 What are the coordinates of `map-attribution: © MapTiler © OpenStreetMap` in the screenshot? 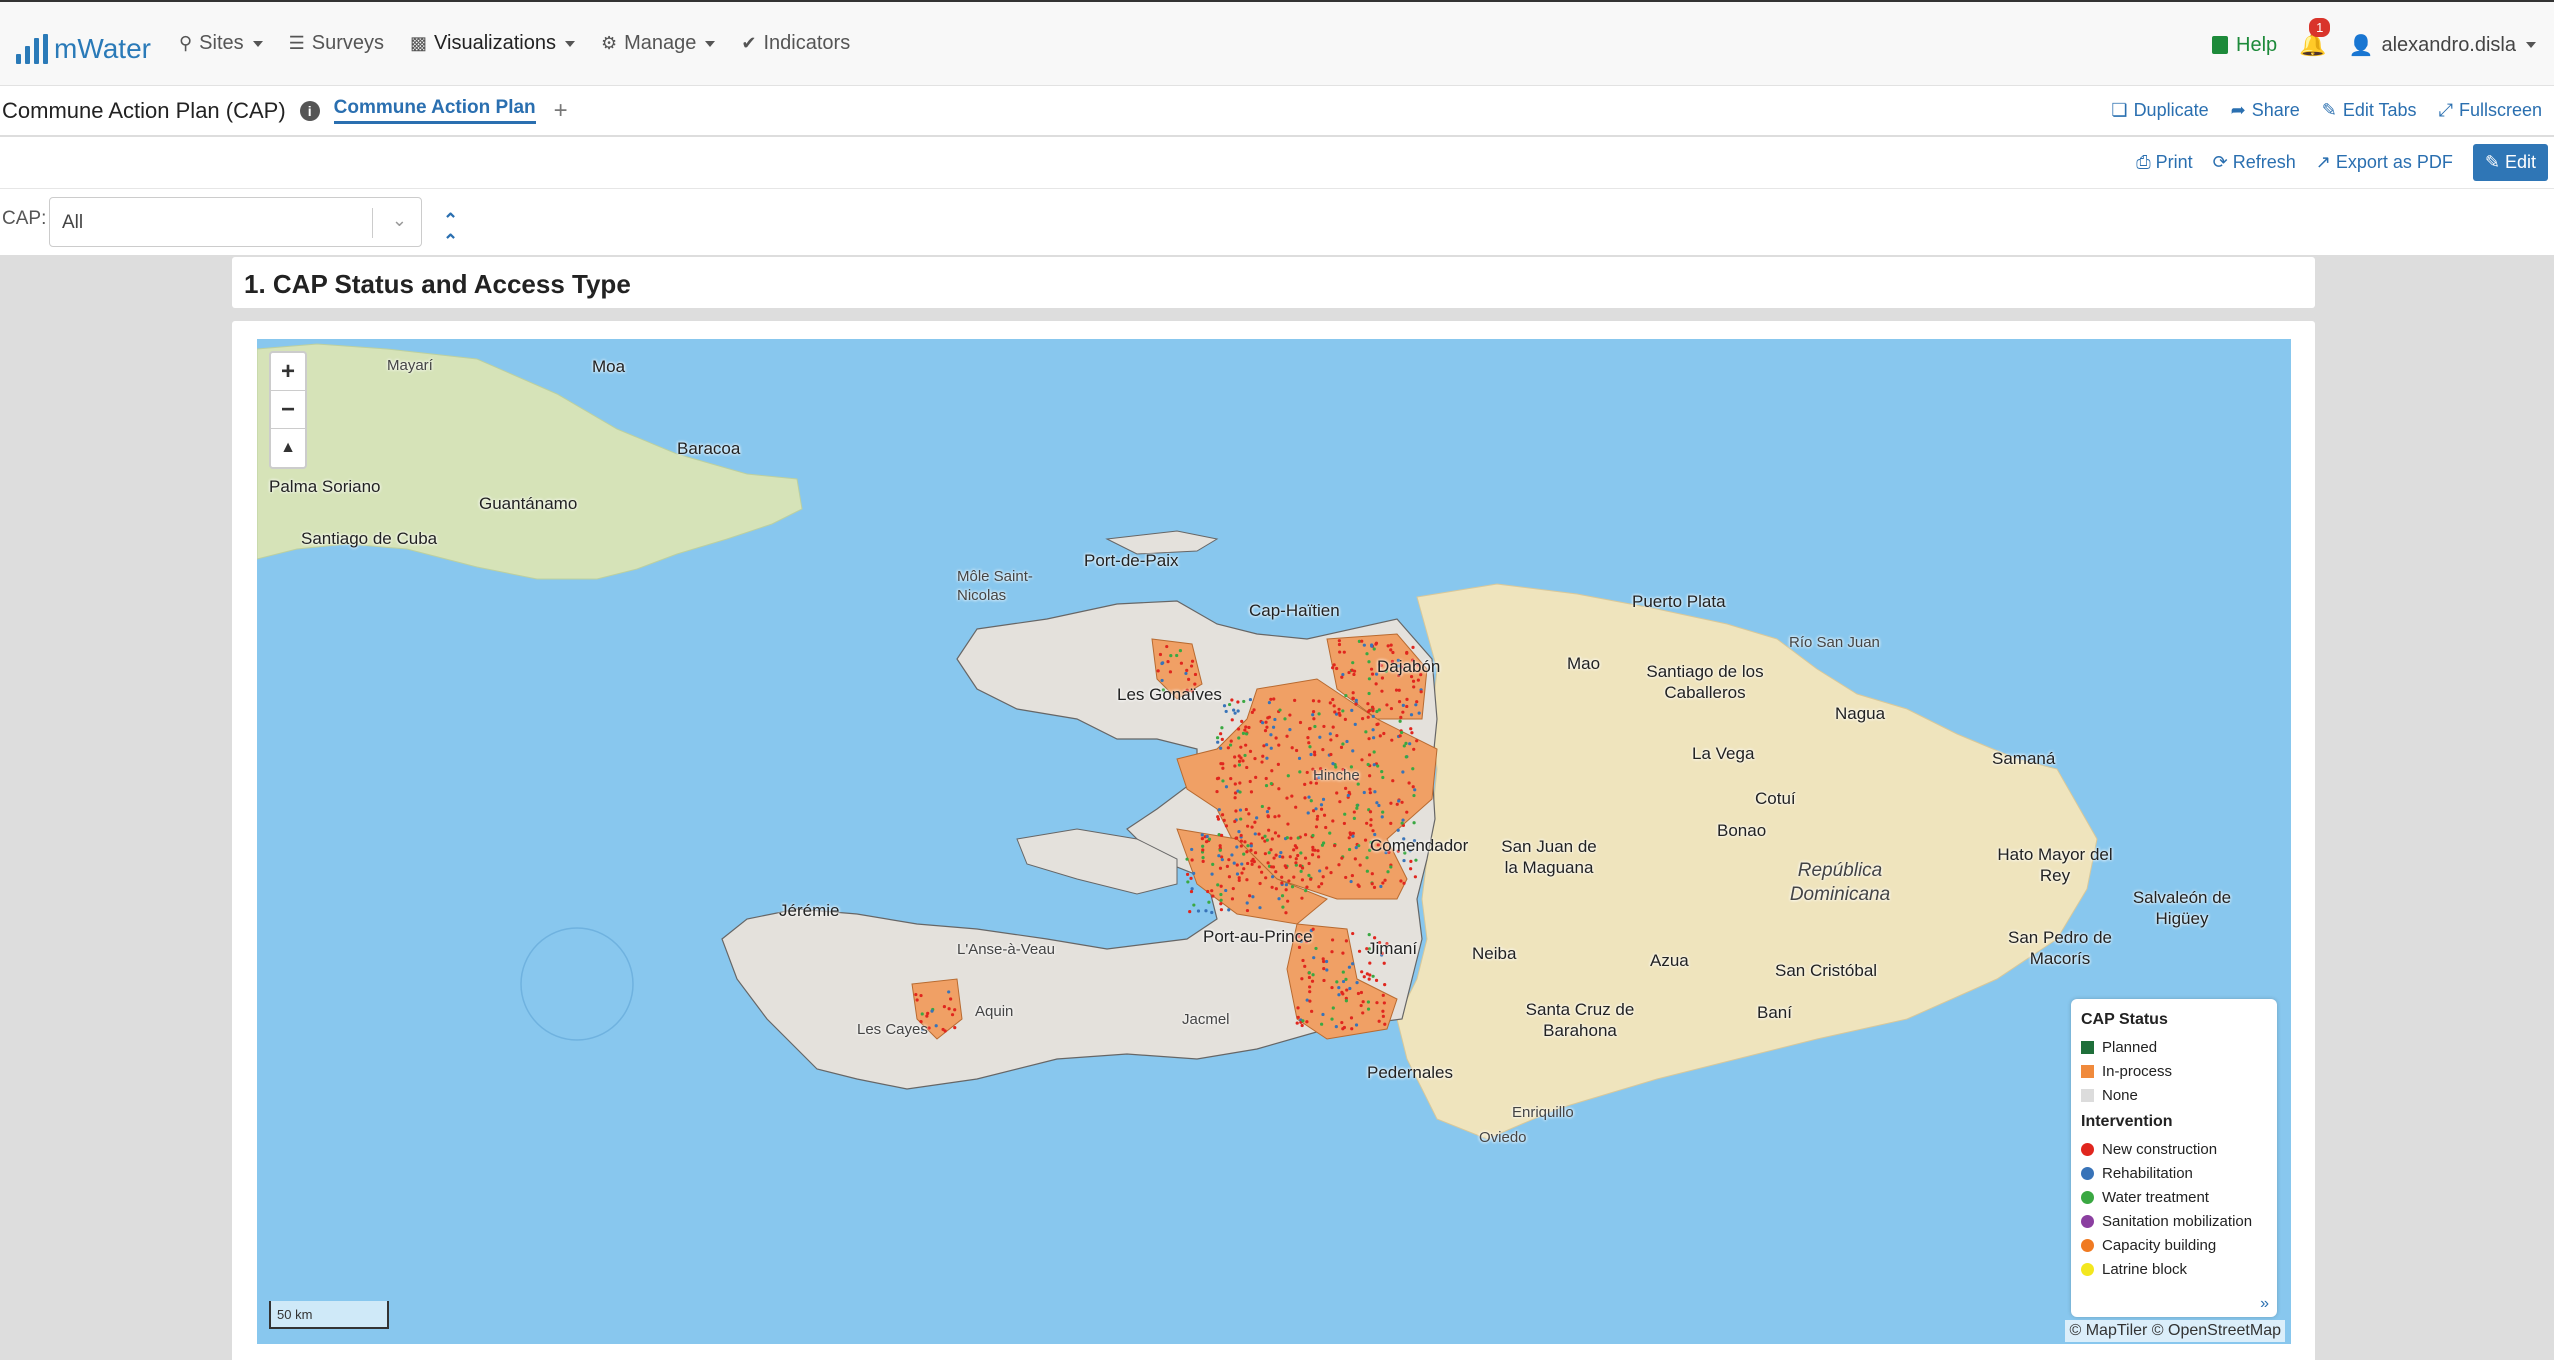 It's located at (2175, 1331).